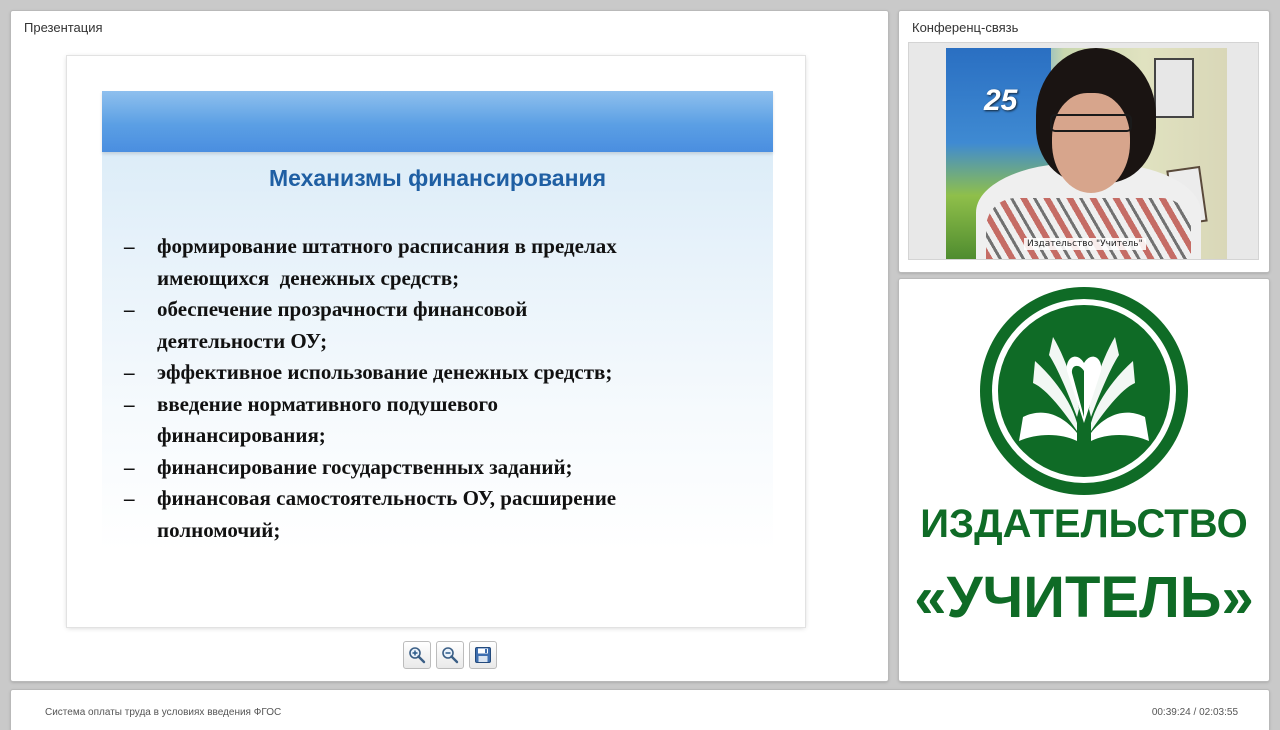 The width and height of the screenshot is (1280, 730). I want to click on slide-heading: Механизмы финансирования, so click(437, 178).